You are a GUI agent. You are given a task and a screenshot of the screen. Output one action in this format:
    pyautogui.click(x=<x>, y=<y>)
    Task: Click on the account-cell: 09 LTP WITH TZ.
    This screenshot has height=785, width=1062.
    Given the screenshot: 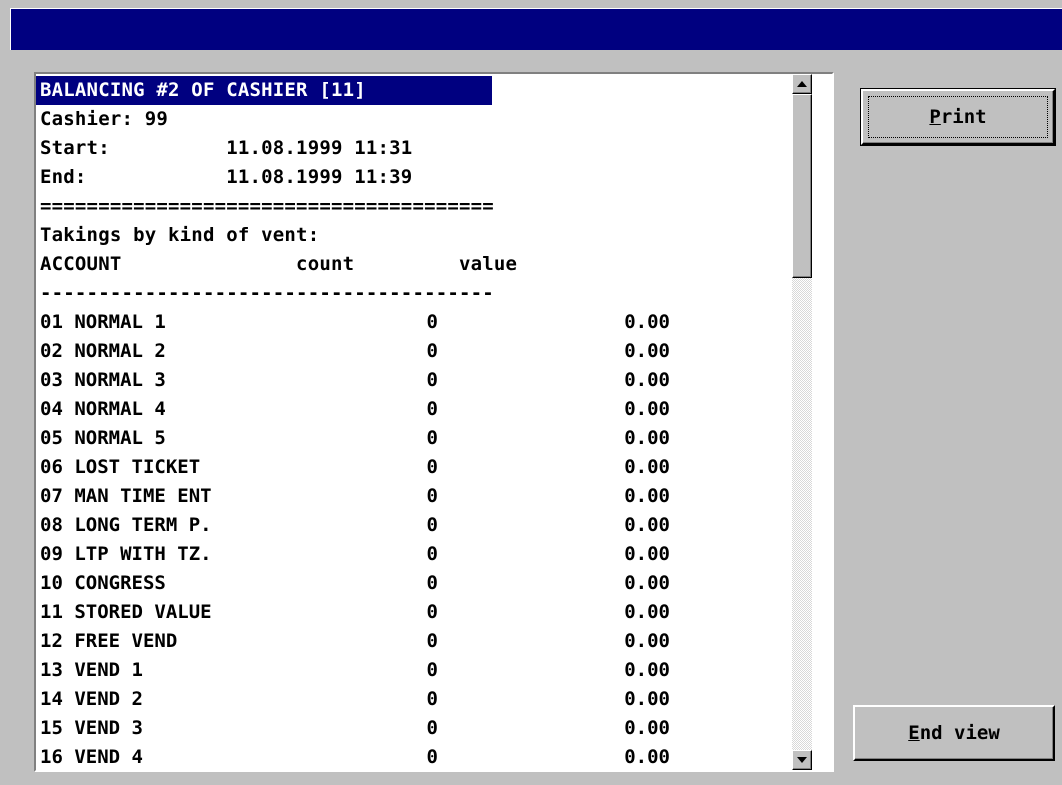 What is the action you would take?
    pyautogui.click(x=126, y=554)
    